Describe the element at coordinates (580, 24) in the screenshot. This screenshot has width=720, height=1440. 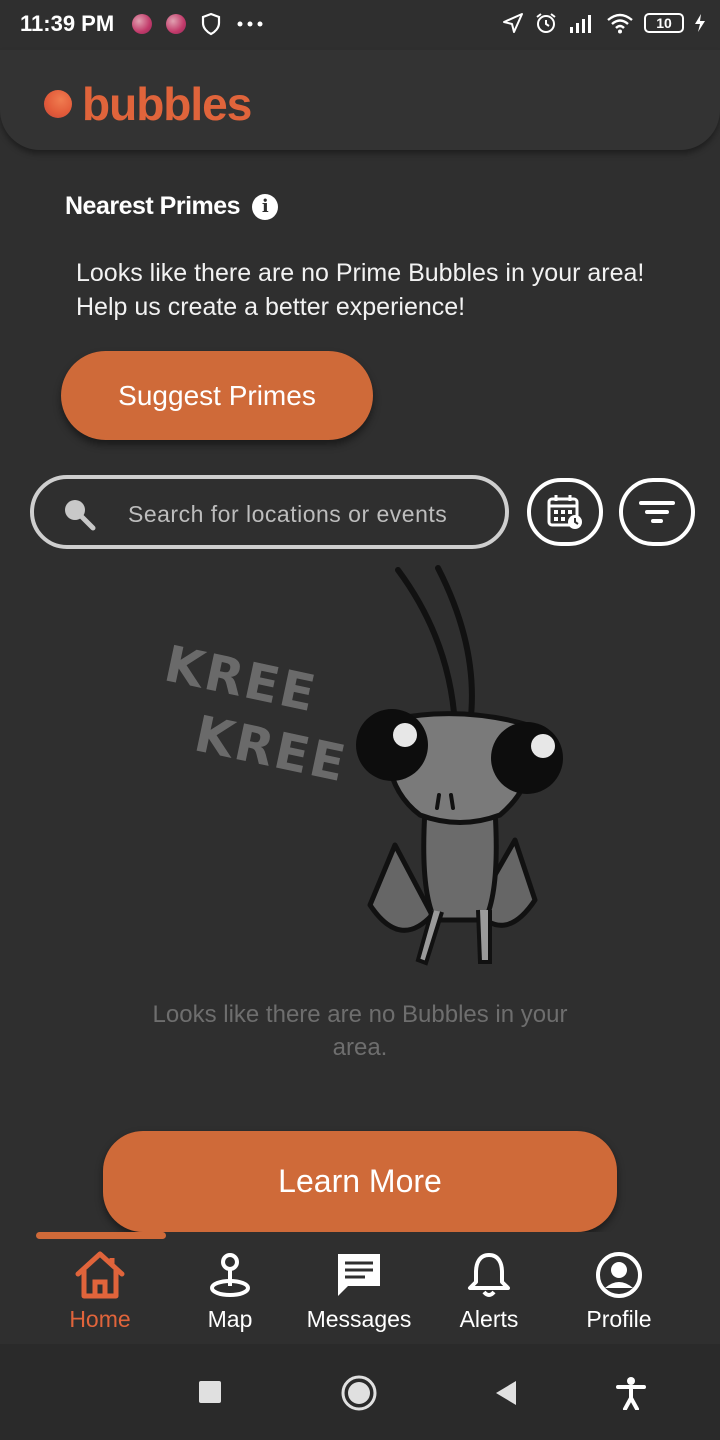
I see `signal-icon` at that location.